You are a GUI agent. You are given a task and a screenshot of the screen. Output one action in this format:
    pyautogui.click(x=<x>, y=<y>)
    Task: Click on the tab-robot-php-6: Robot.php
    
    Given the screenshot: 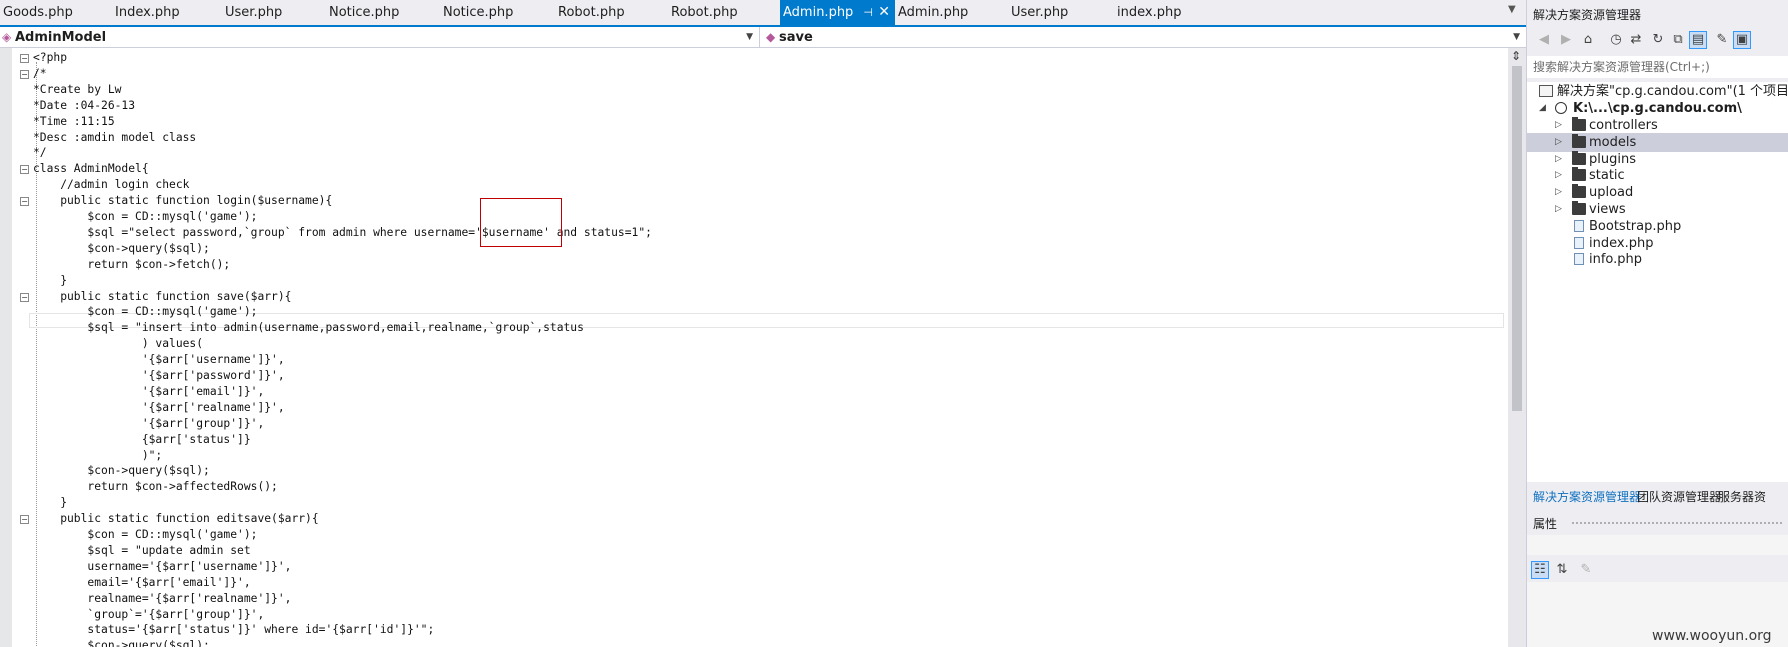 What is the action you would take?
    pyautogui.click(x=723, y=12)
    